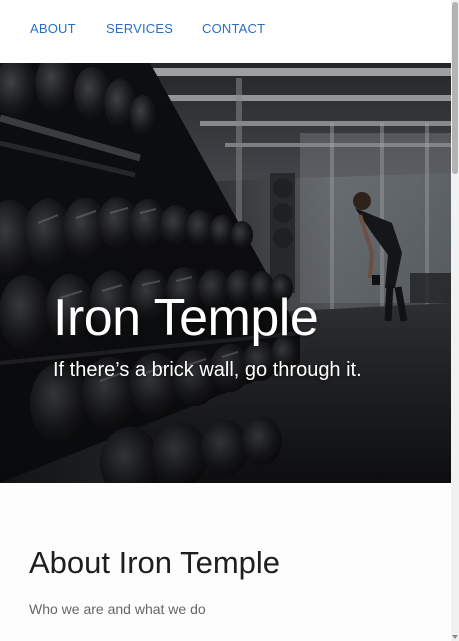 This screenshot has width=459, height=641. What do you see at coordinates (186, 318) in the screenshot?
I see `hero-title: Iron Temple` at bounding box center [186, 318].